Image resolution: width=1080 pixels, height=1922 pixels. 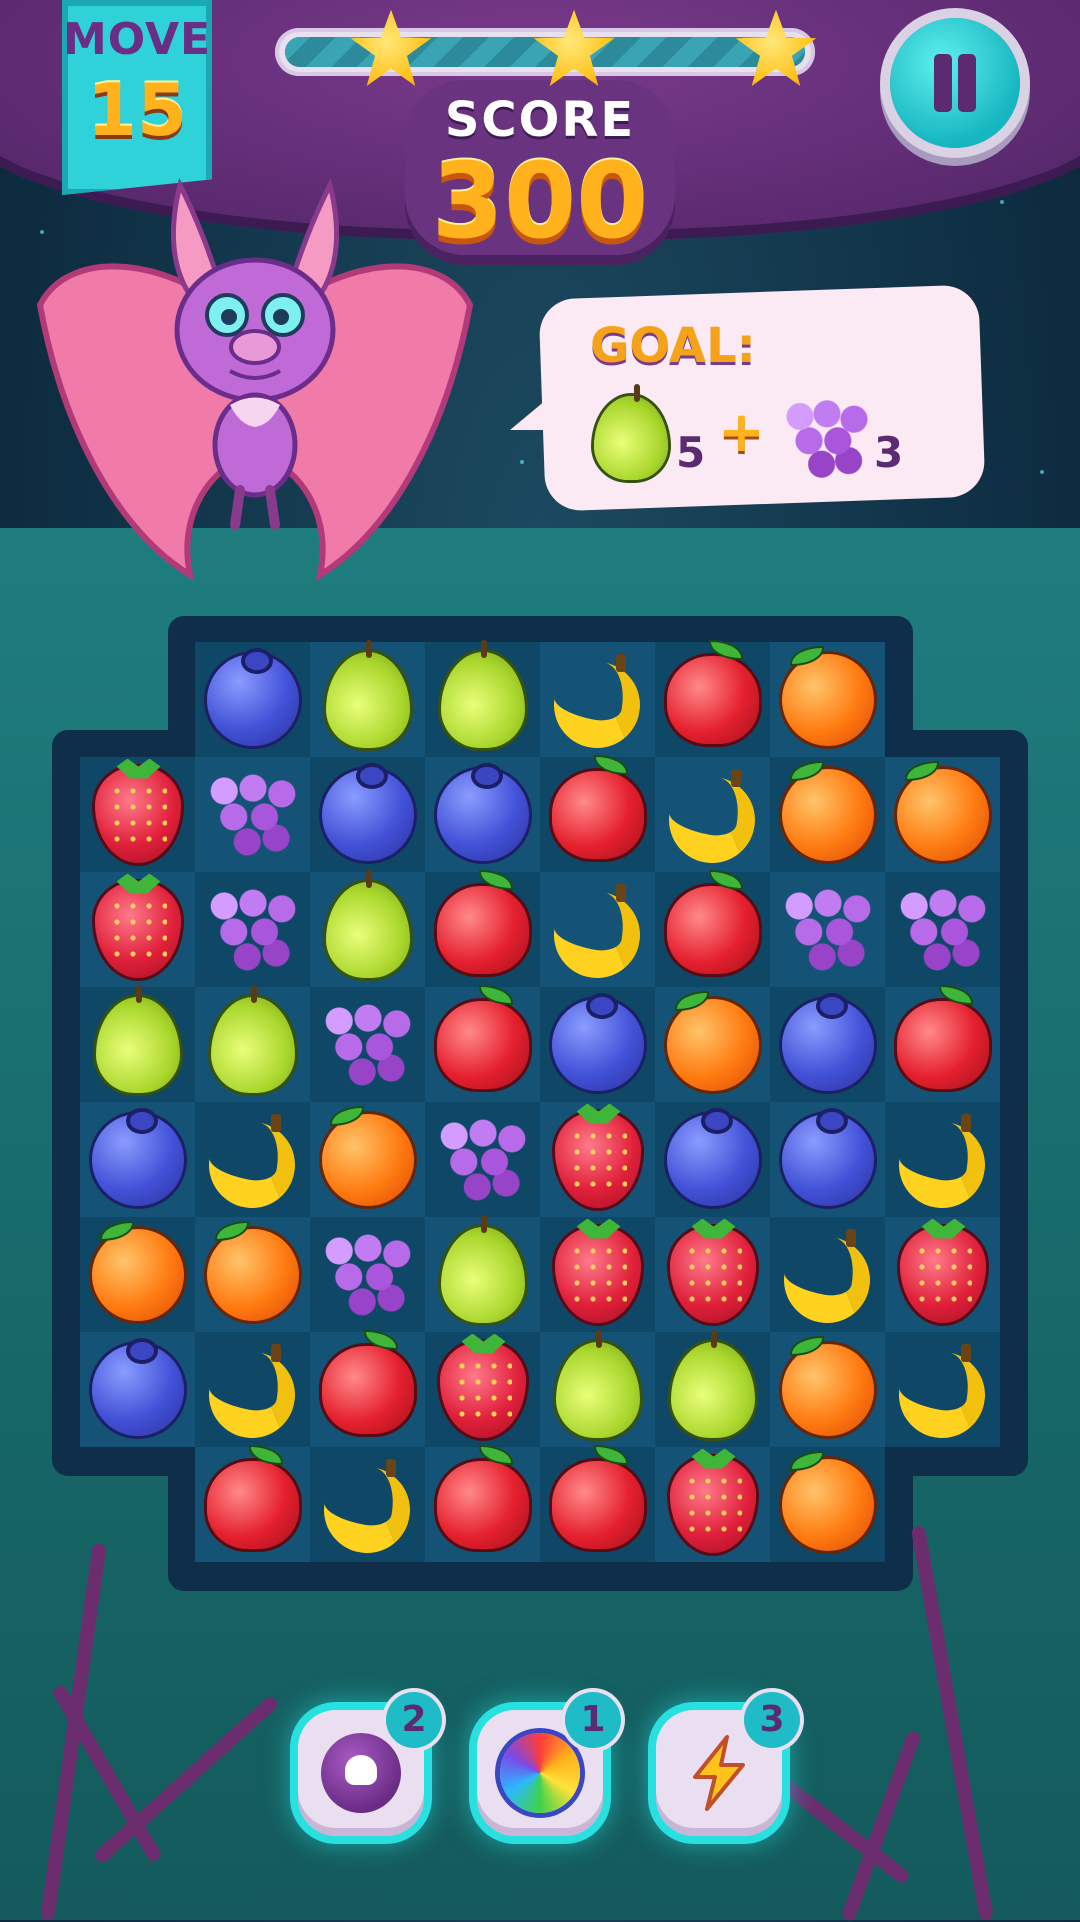 What do you see at coordinates (549, 1764) in the screenshot?
I see `potion-booster-button: 1` at bounding box center [549, 1764].